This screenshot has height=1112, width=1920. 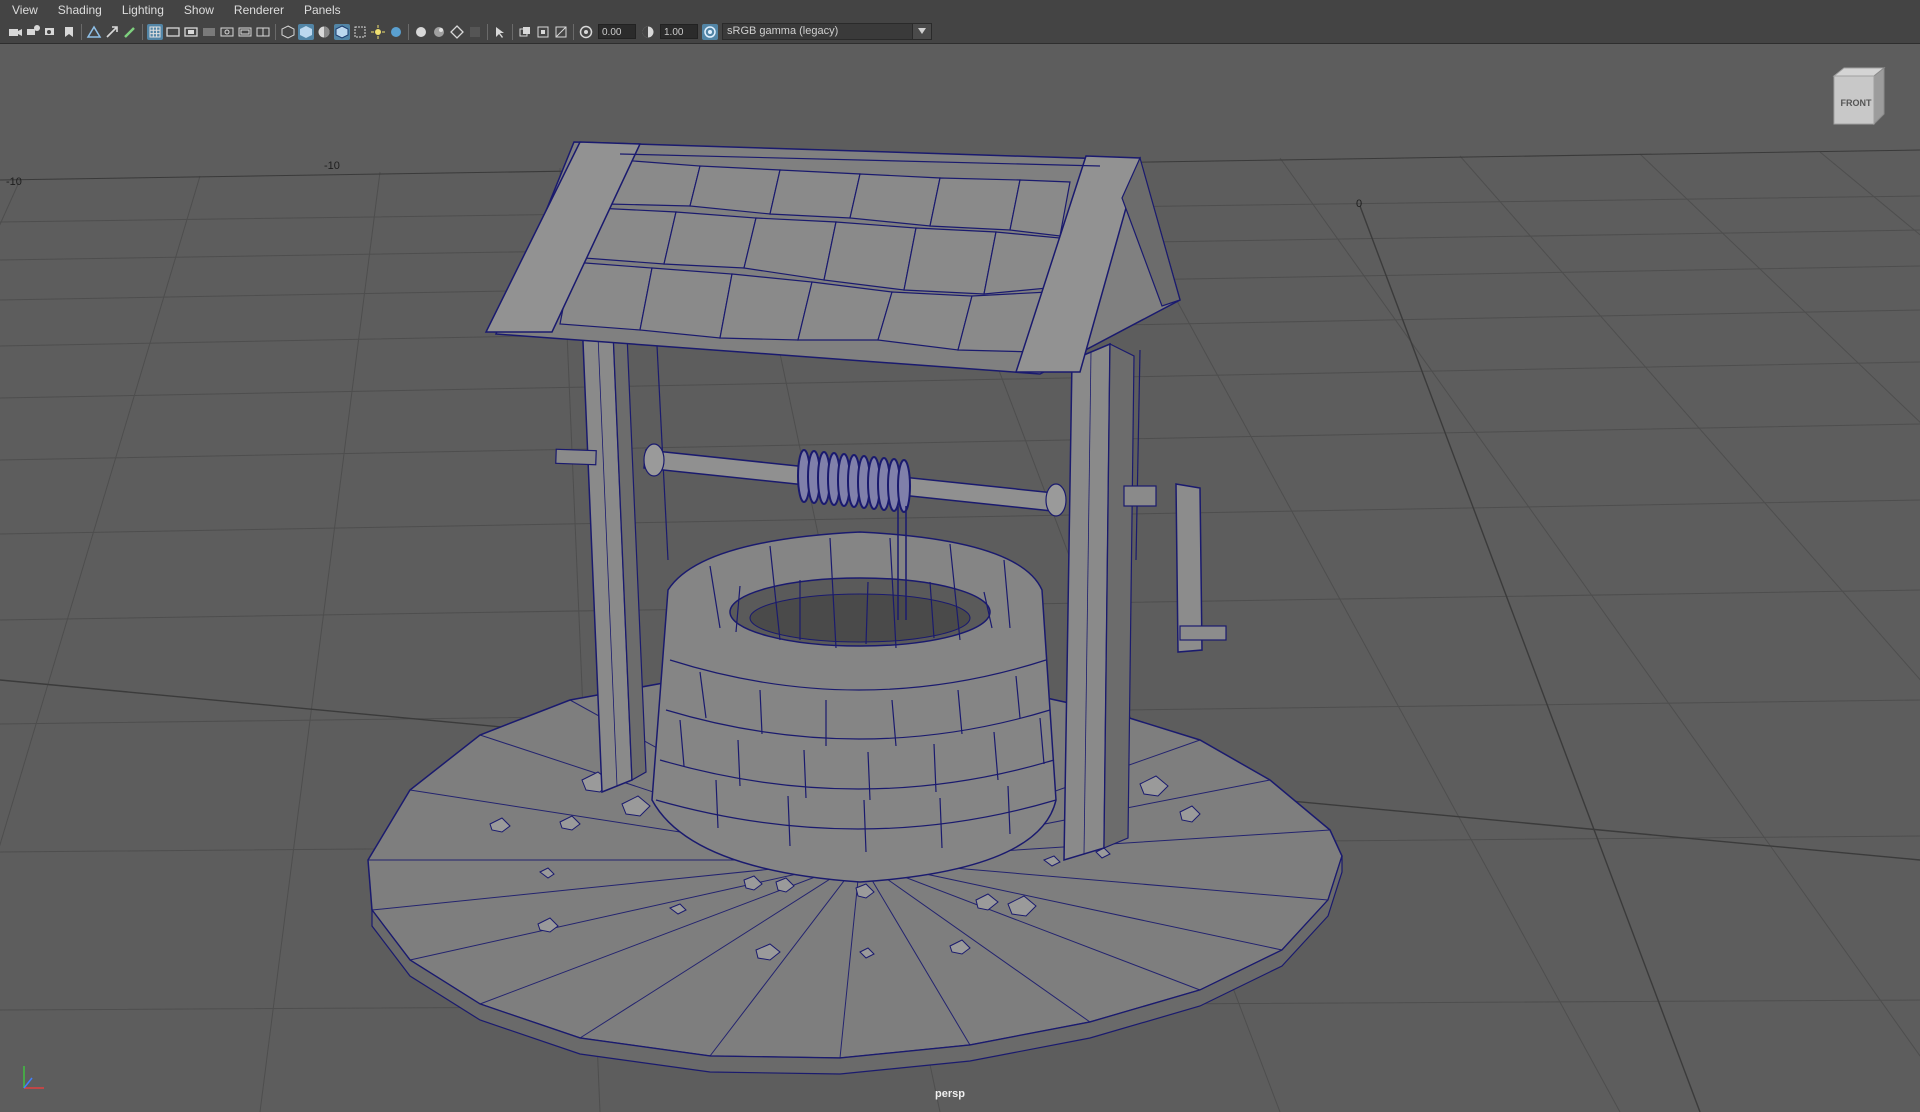 I want to click on shadows-icon, so click(x=421, y=32).